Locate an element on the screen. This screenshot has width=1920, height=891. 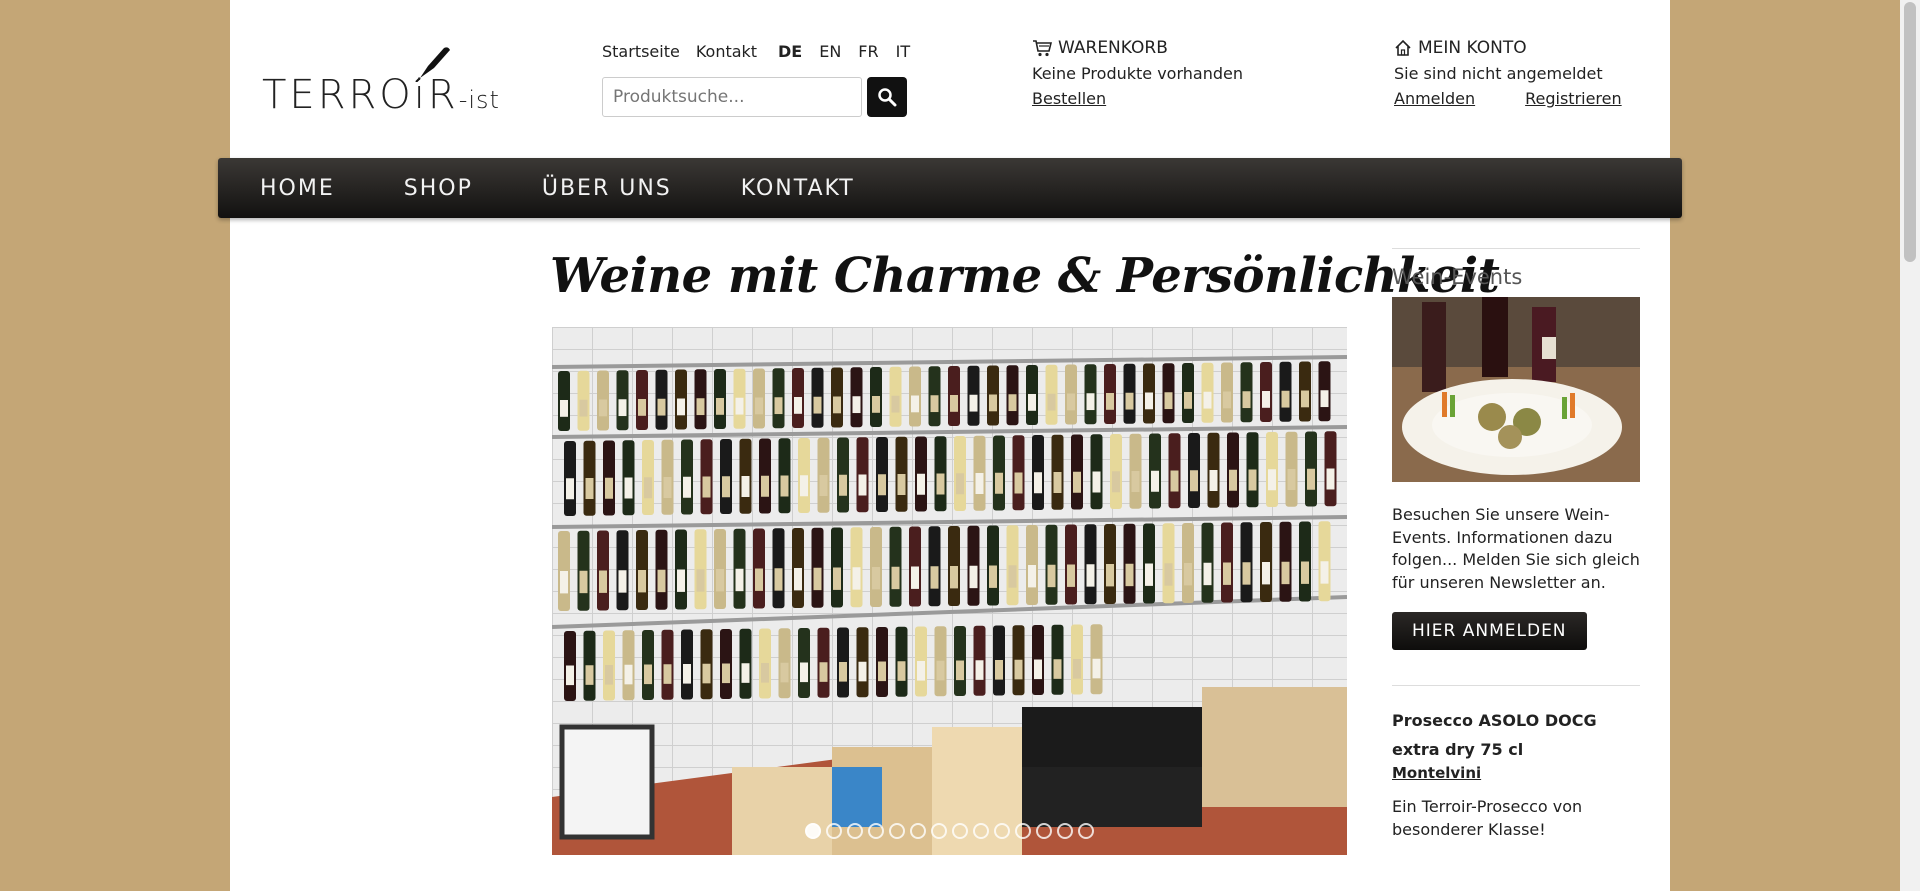
search-input is located at coordinates (732, 97).